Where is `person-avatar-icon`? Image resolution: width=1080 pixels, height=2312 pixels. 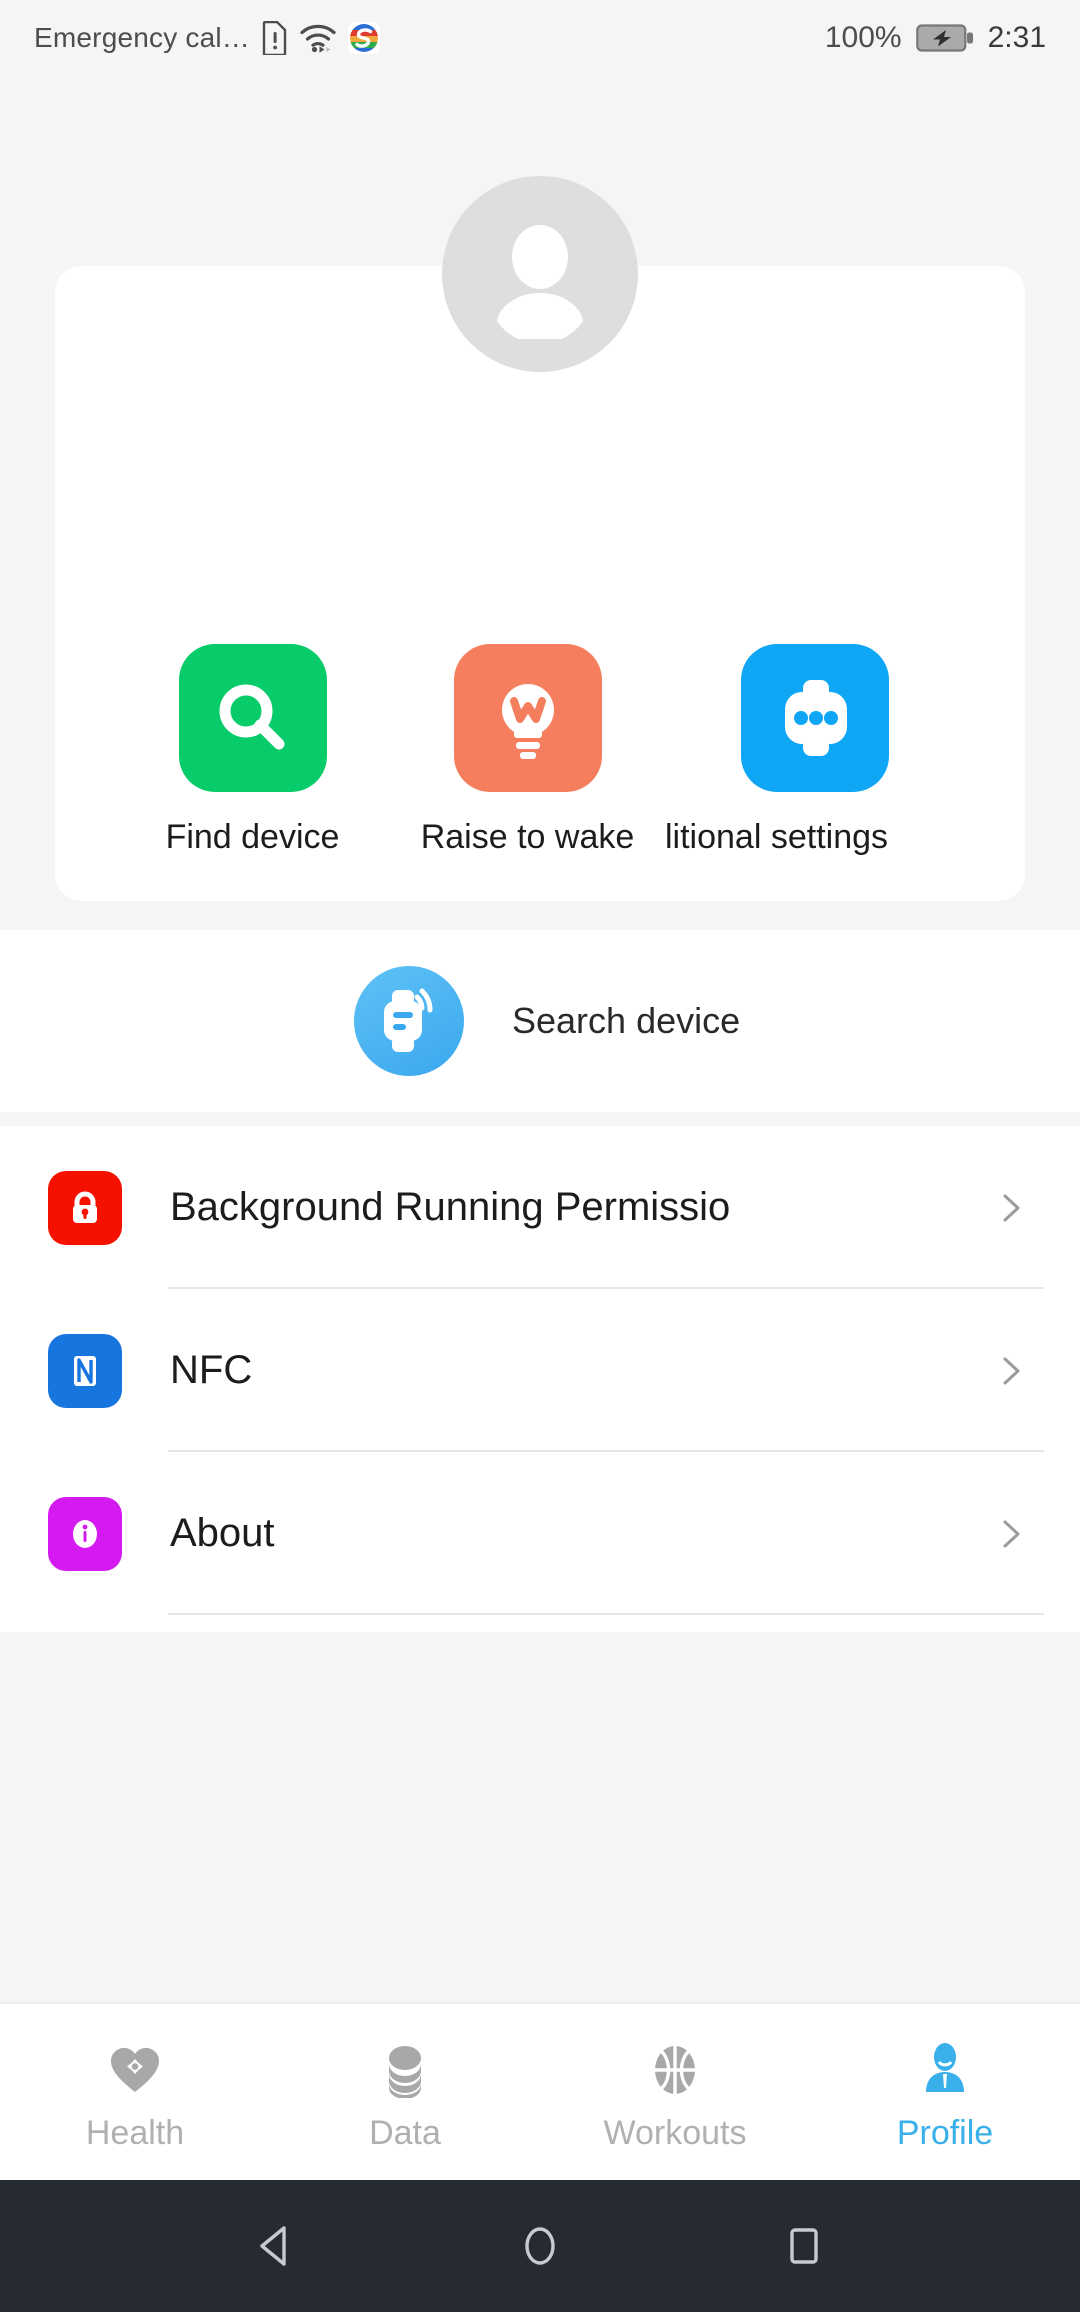 person-avatar-icon is located at coordinates (540, 282).